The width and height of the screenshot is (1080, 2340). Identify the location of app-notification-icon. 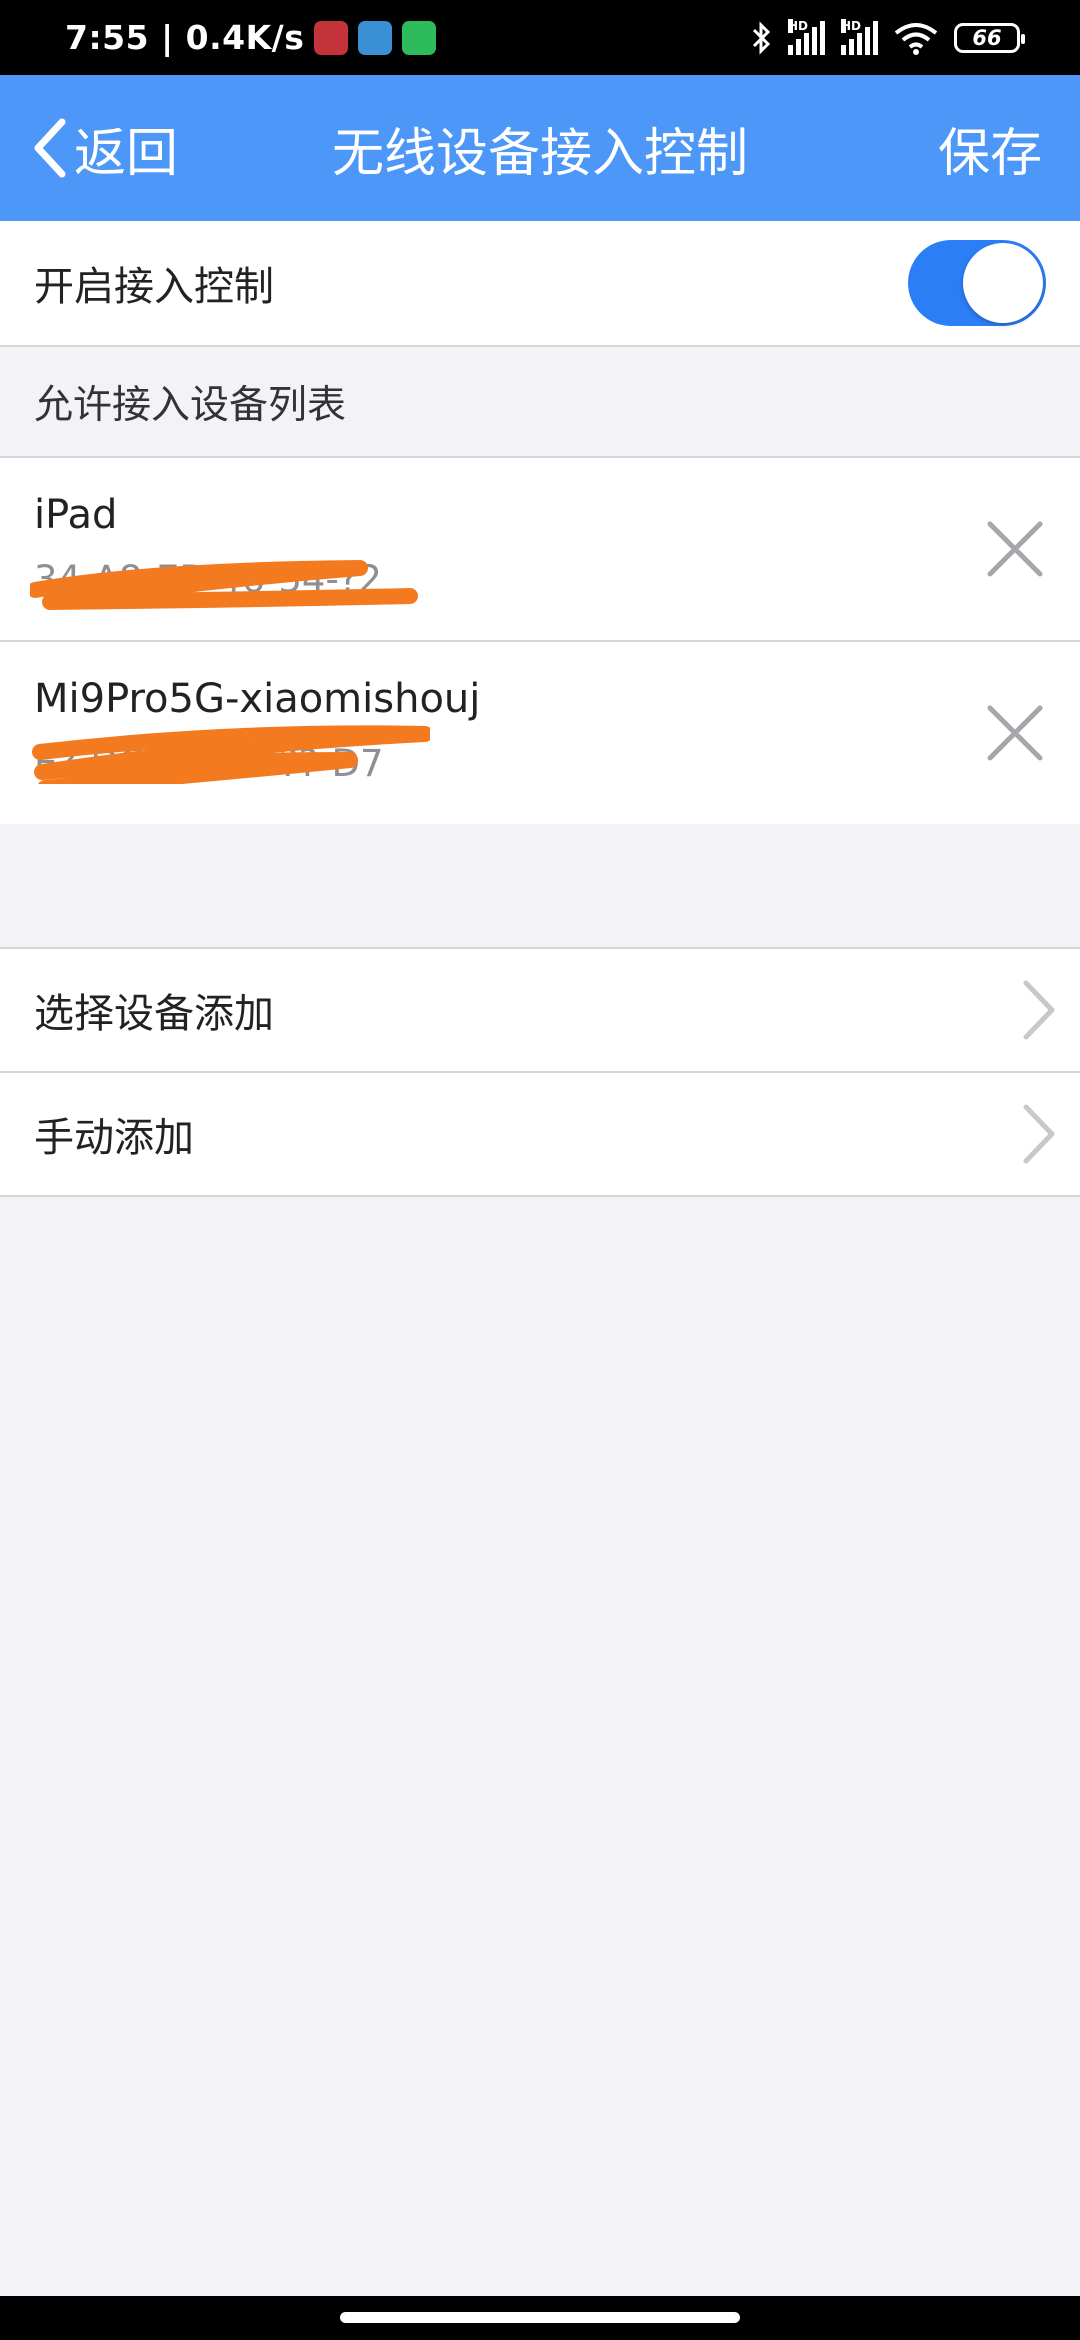
(331, 37).